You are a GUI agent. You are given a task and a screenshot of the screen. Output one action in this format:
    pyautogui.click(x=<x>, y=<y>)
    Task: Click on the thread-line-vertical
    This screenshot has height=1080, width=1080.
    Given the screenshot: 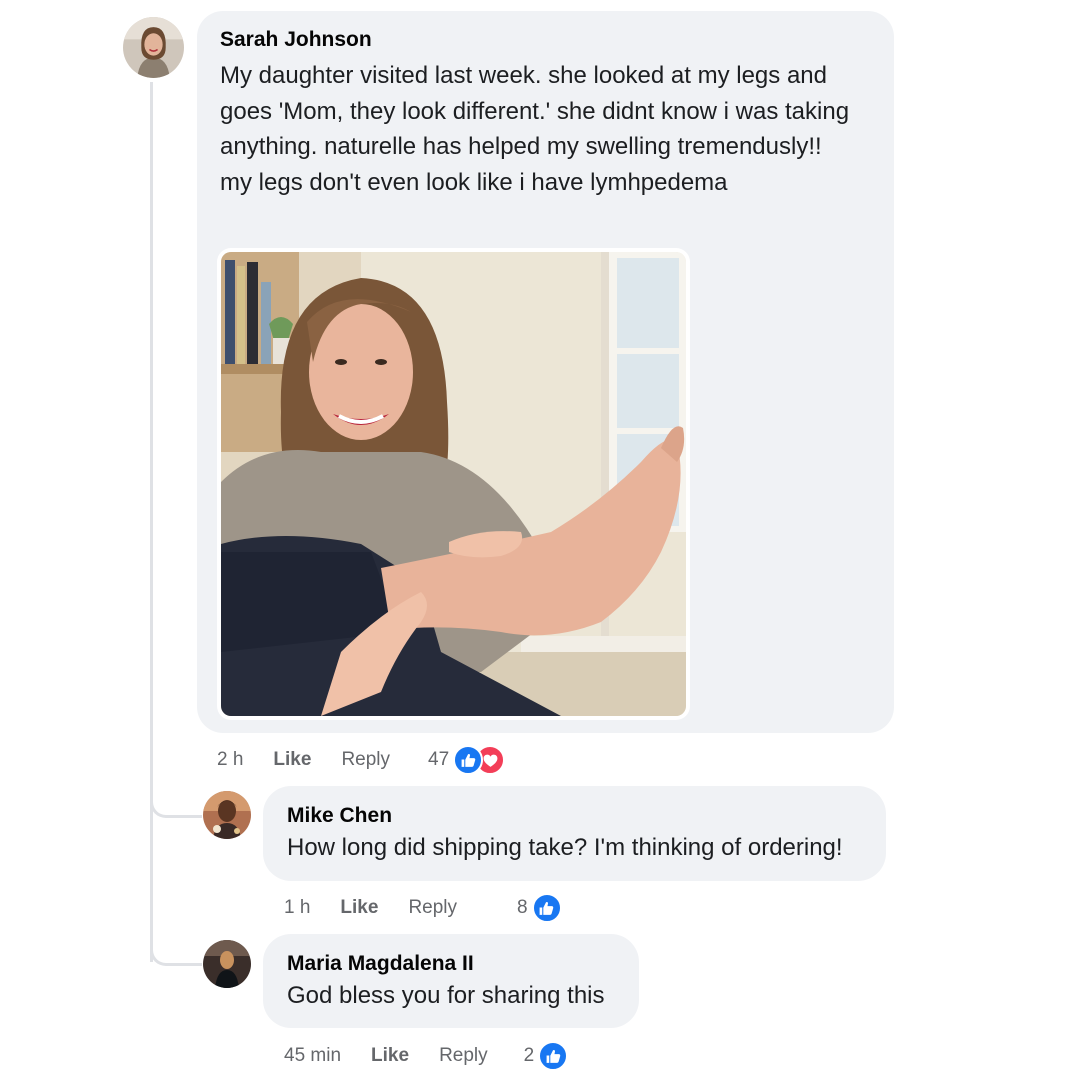 What is the action you would take?
    pyautogui.click(x=151, y=522)
    